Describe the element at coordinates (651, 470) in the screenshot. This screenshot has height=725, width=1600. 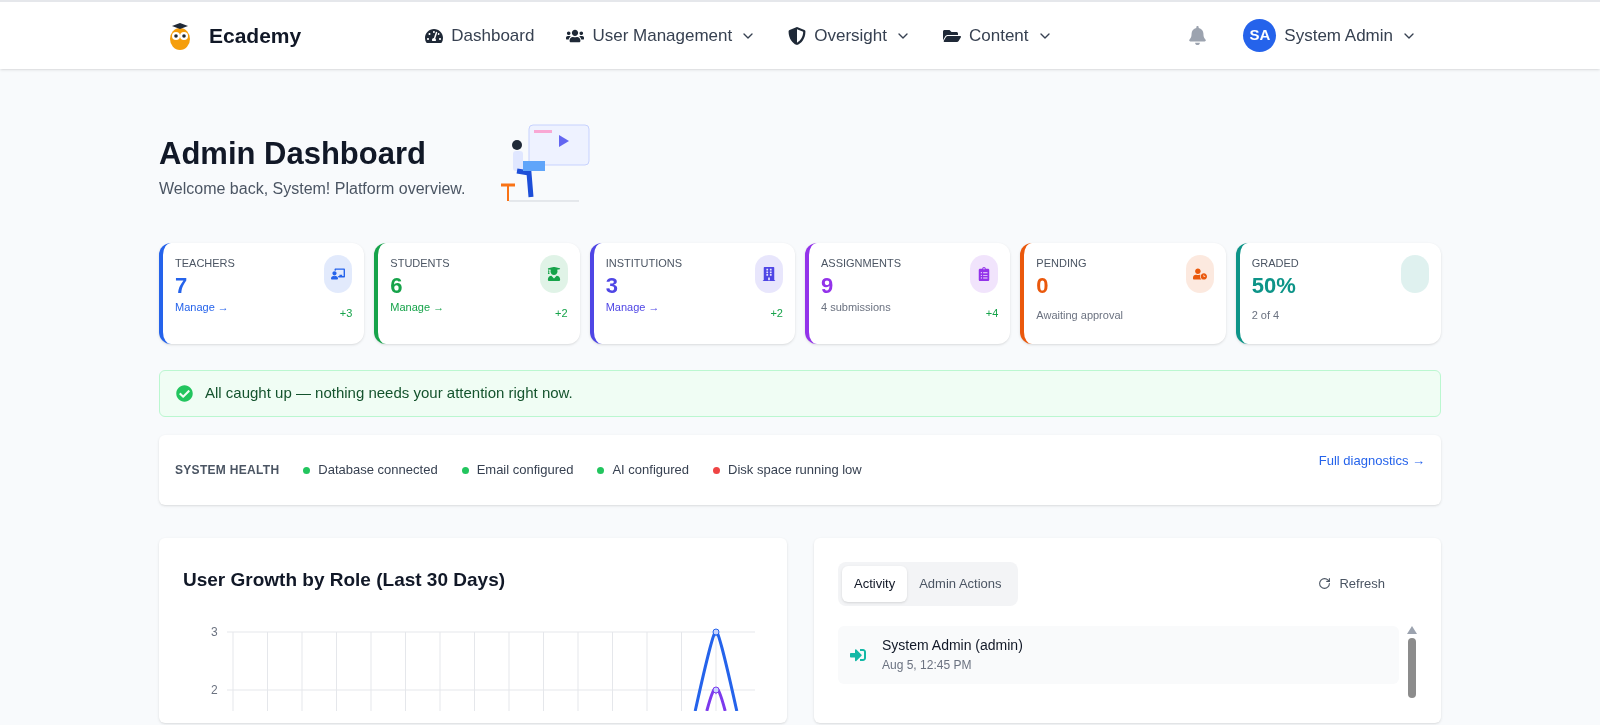
I see `status-label: AI configured` at that location.